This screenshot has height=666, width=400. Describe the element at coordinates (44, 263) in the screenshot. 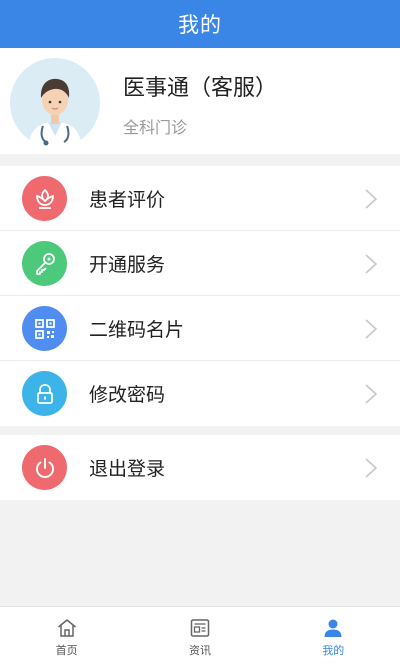

I see `key-icon` at that location.